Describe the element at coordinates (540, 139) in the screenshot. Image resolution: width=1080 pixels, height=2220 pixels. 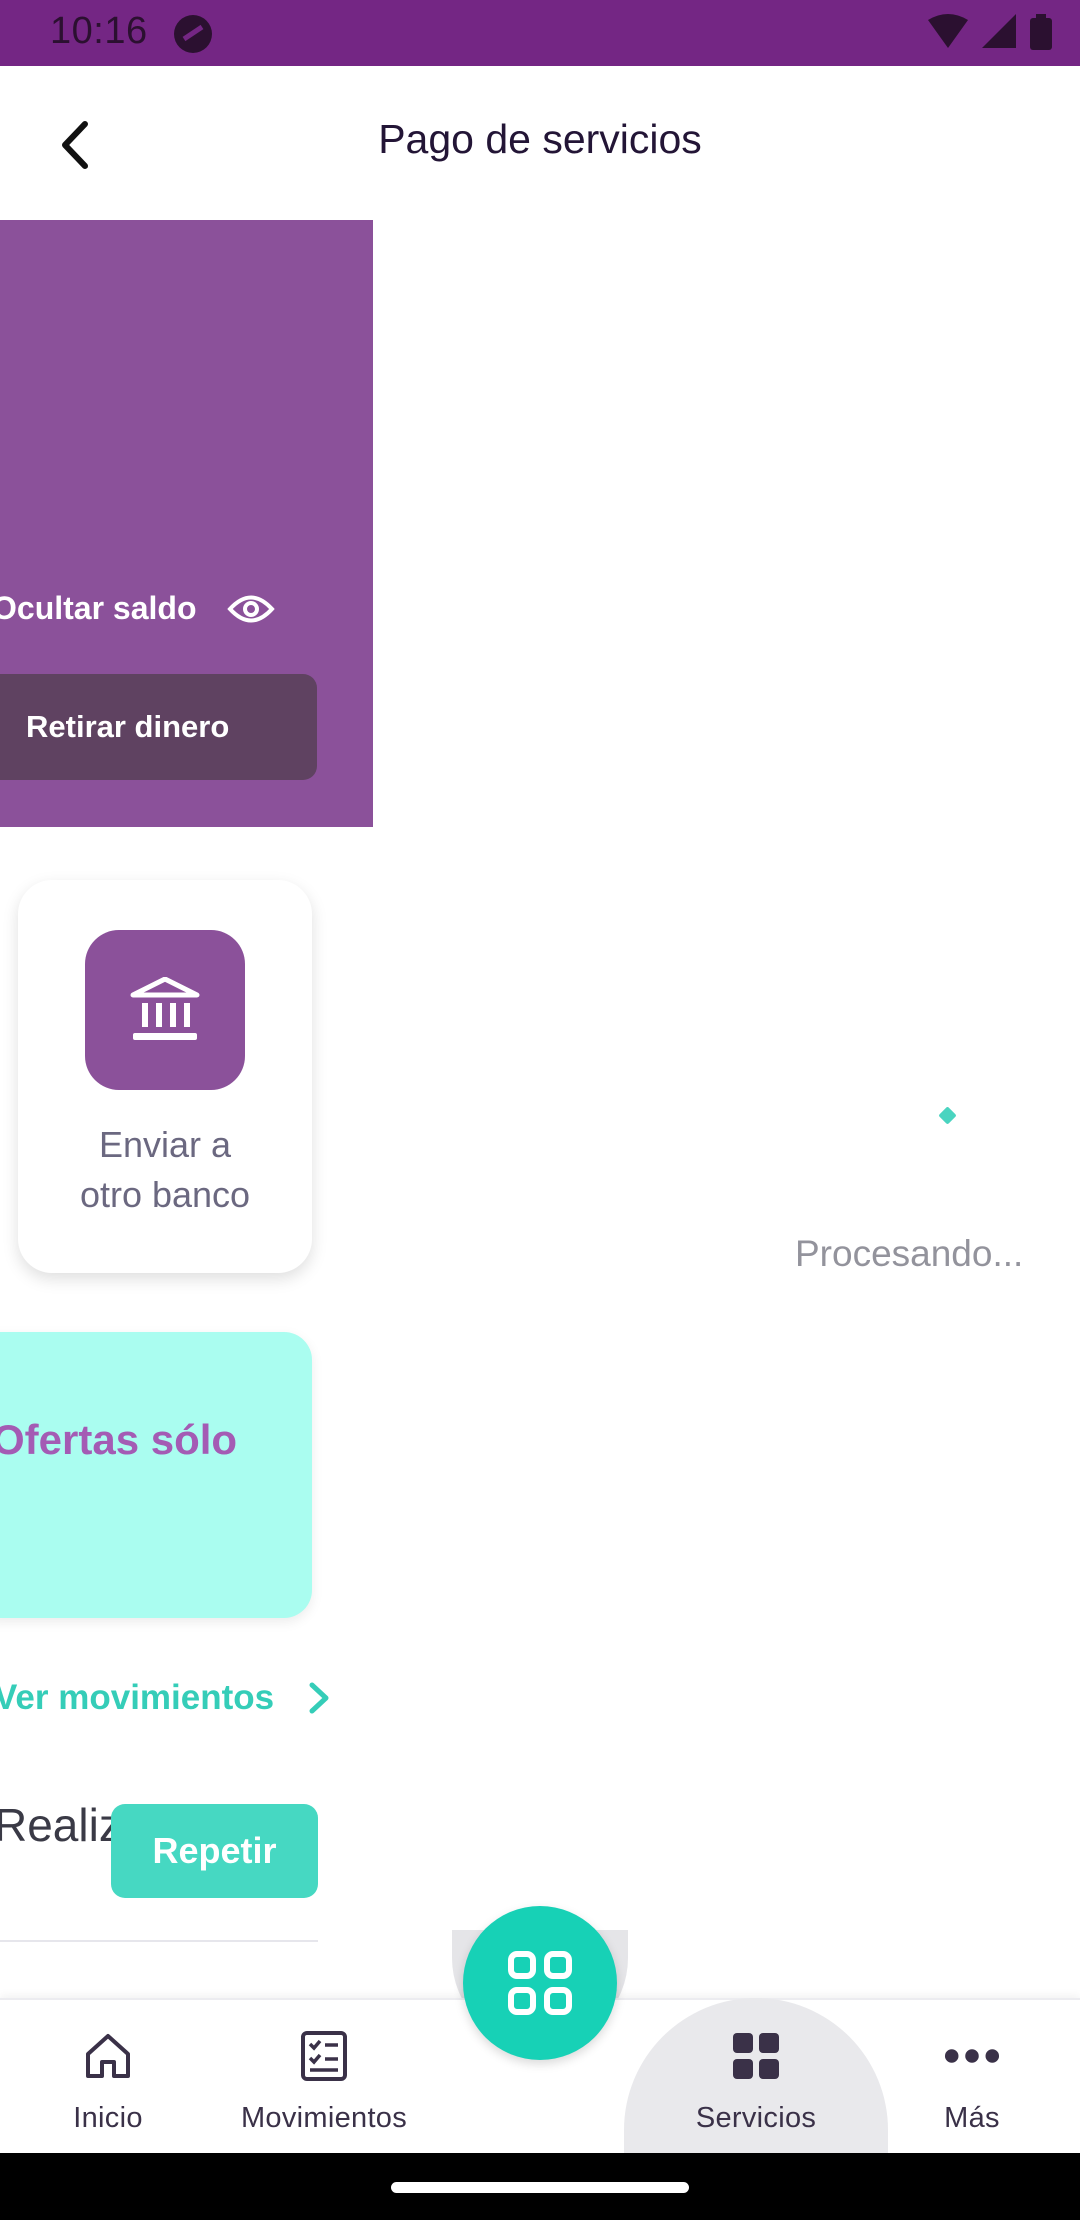
I see `page-title: Pago de servicios` at that location.